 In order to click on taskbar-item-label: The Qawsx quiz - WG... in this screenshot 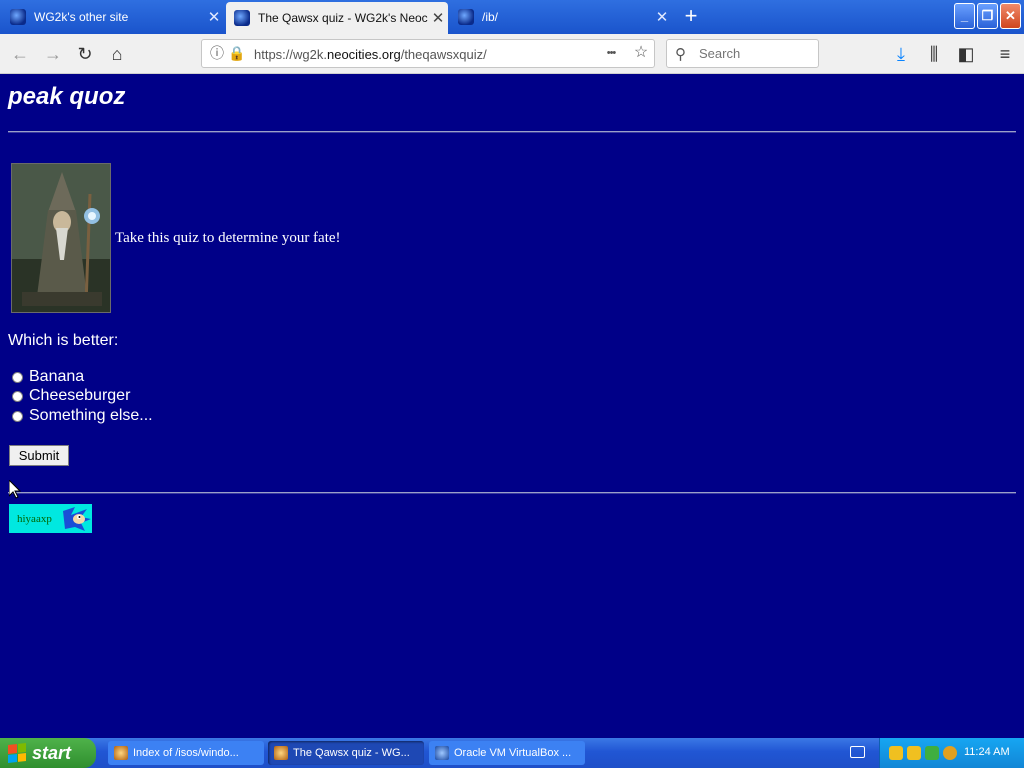, I will do `click(351, 753)`.